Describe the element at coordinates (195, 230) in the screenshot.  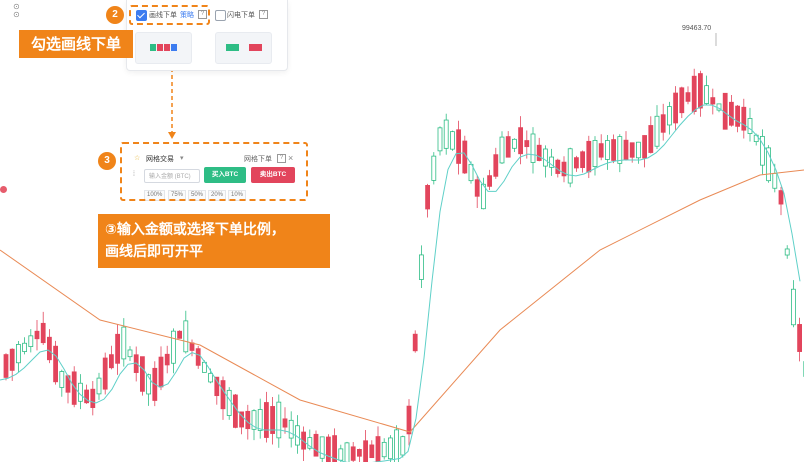
I see `step-3-callout-line-1: ③输入金额或选择下单比例，` at that location.